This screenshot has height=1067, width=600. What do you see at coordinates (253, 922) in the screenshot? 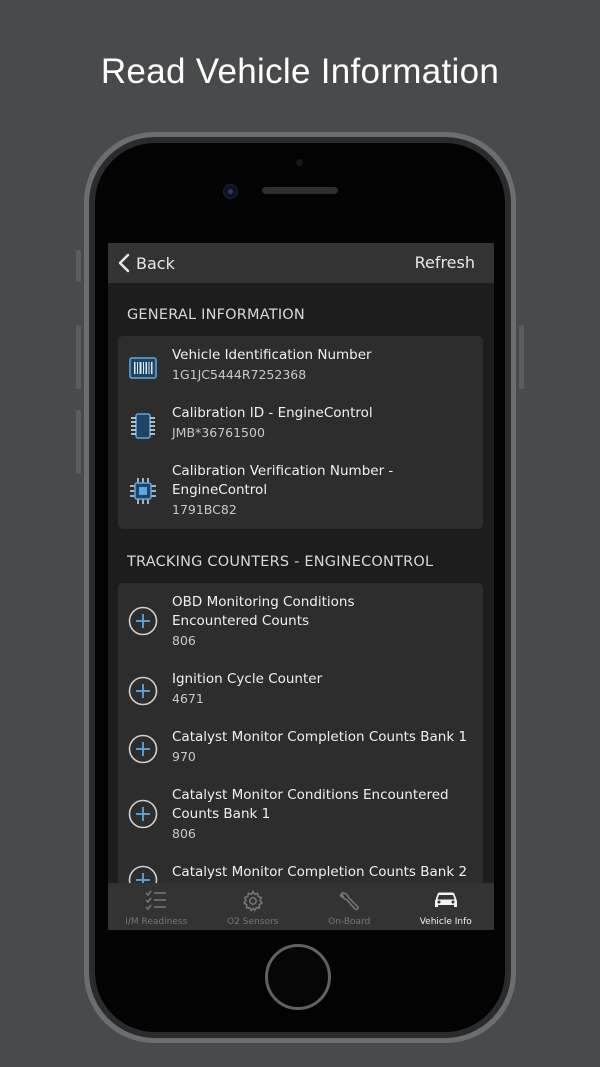
I see `tab-label: O2 Sensors` at bounding box center [253, 922].